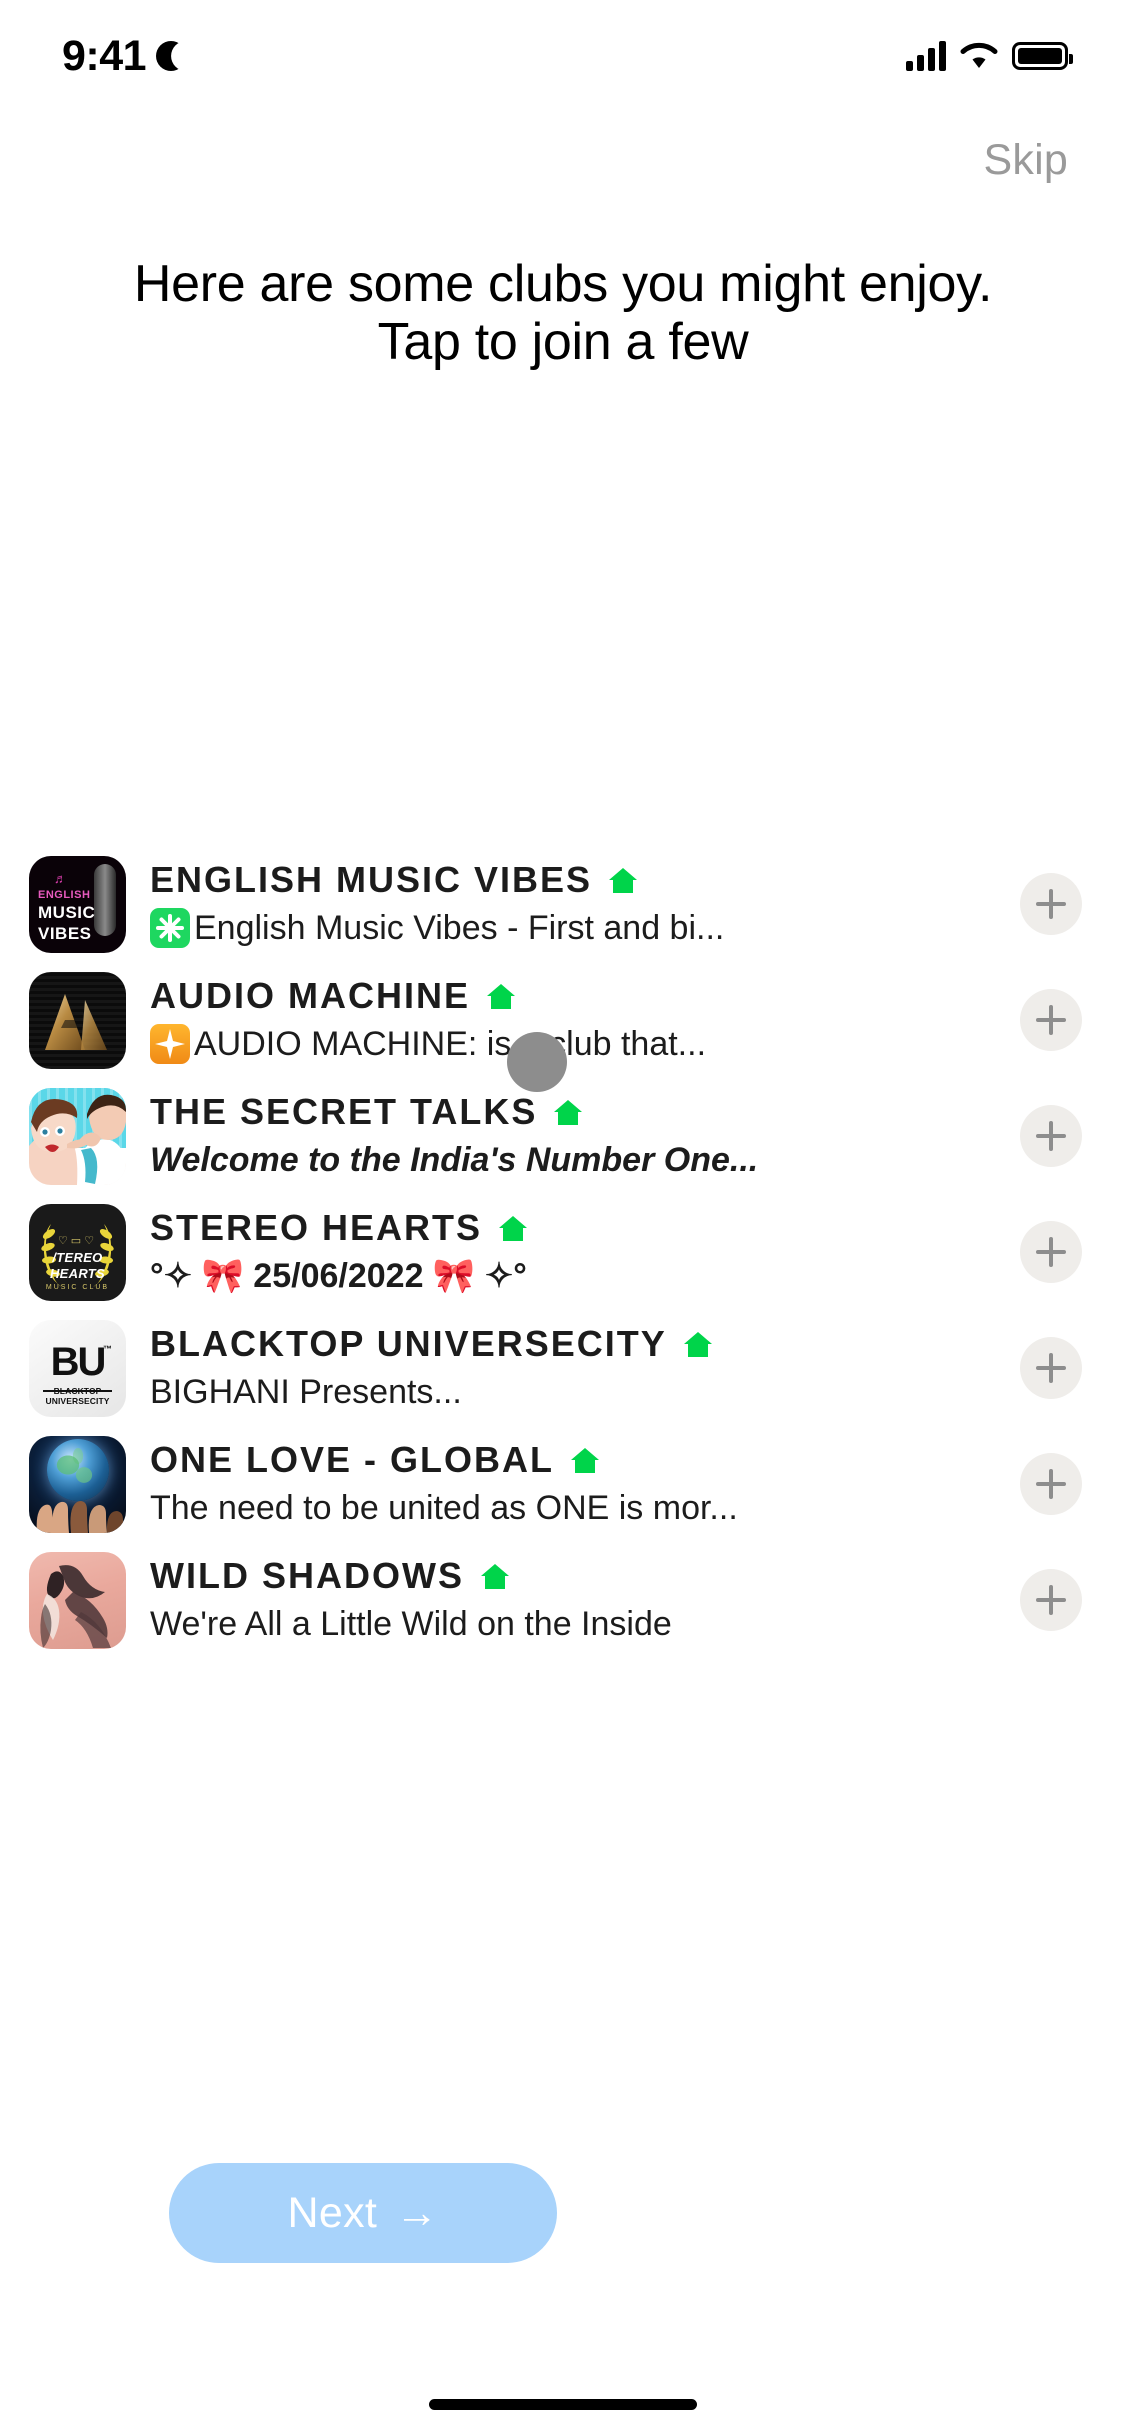 The height and width of the screenshot is (2436, 1126). Describe the element at coordinates (1026, 160) in the screenshot. I see `skip-button: Skip` at that location.